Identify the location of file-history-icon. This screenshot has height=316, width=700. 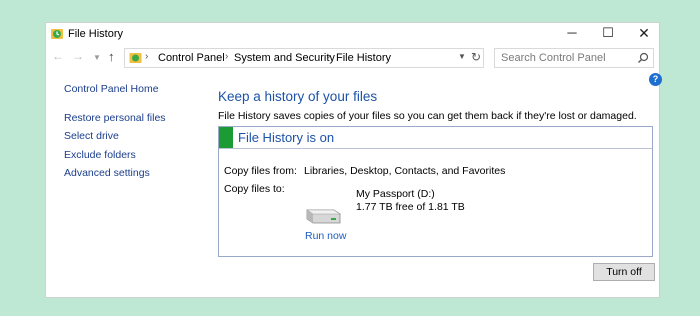
(57, 34).